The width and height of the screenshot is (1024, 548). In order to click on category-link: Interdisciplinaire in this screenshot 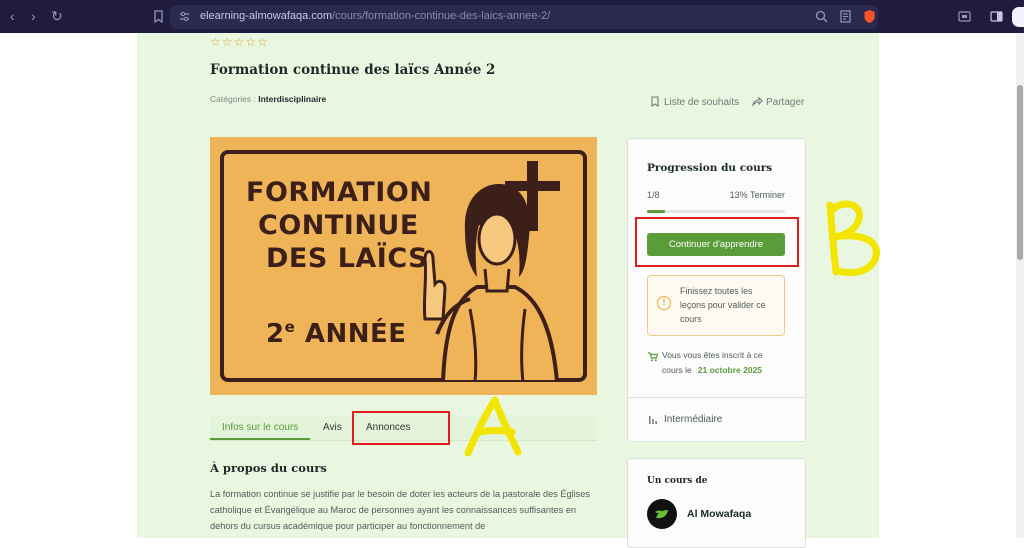, I will do `click(292, 99)`.